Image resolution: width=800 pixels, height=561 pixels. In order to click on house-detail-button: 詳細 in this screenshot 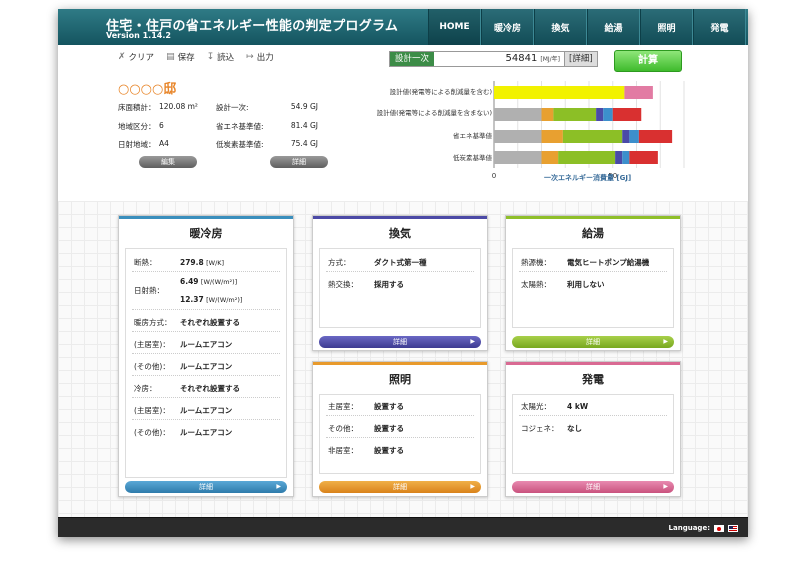, I will do `click(299, 162)`.